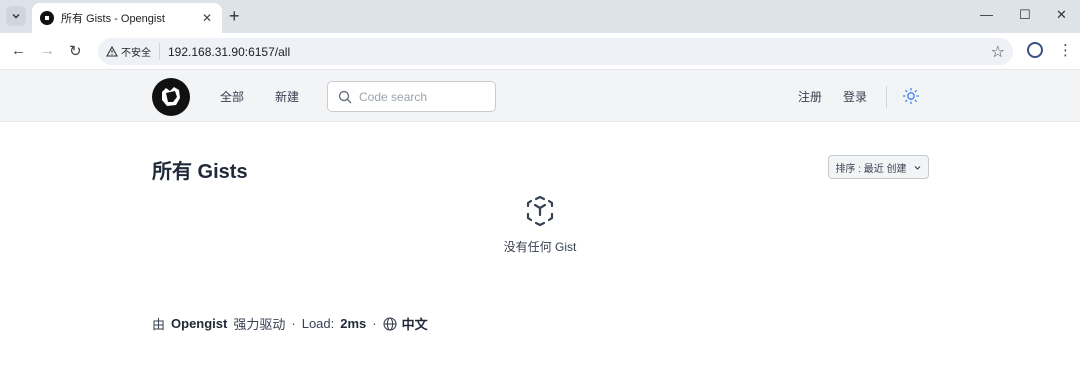  Describe the element at coordinates (47, 18) in the screenshot. I see `opengist-favicon-icon` at that location.